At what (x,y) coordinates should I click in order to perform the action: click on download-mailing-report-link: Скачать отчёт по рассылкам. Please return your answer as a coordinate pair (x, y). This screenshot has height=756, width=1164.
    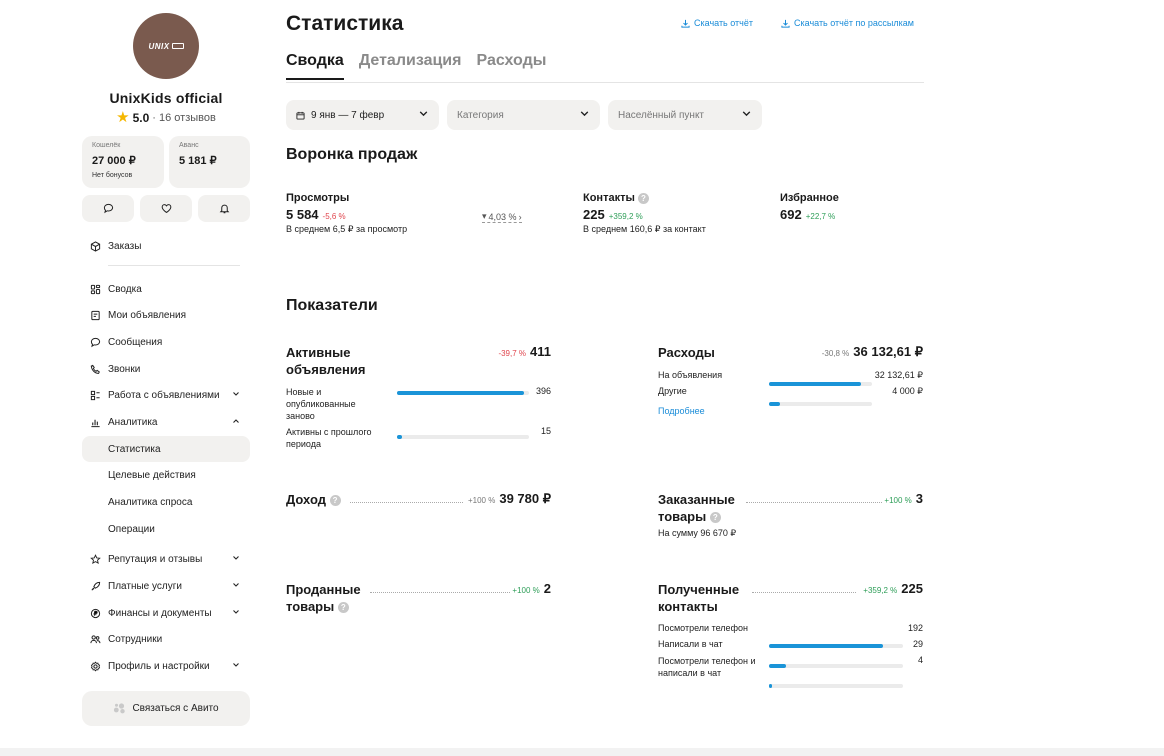
    Looking at the image, I should click on (847, 23).